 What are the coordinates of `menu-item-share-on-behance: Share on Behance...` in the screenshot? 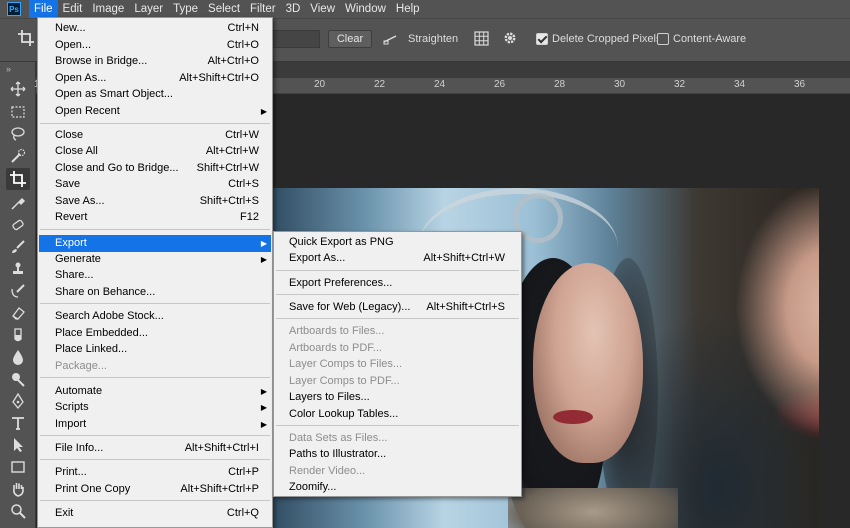 It's located at (155, 292).